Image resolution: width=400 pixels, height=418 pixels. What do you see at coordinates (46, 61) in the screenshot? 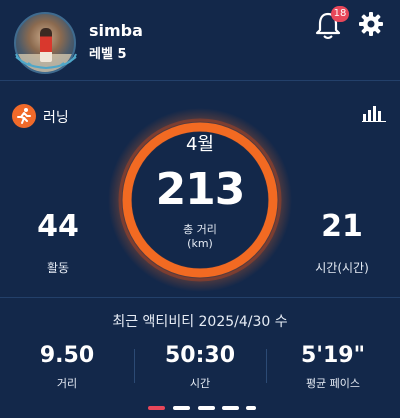
I see `laurel-icon` at bounding box center [46, 61].